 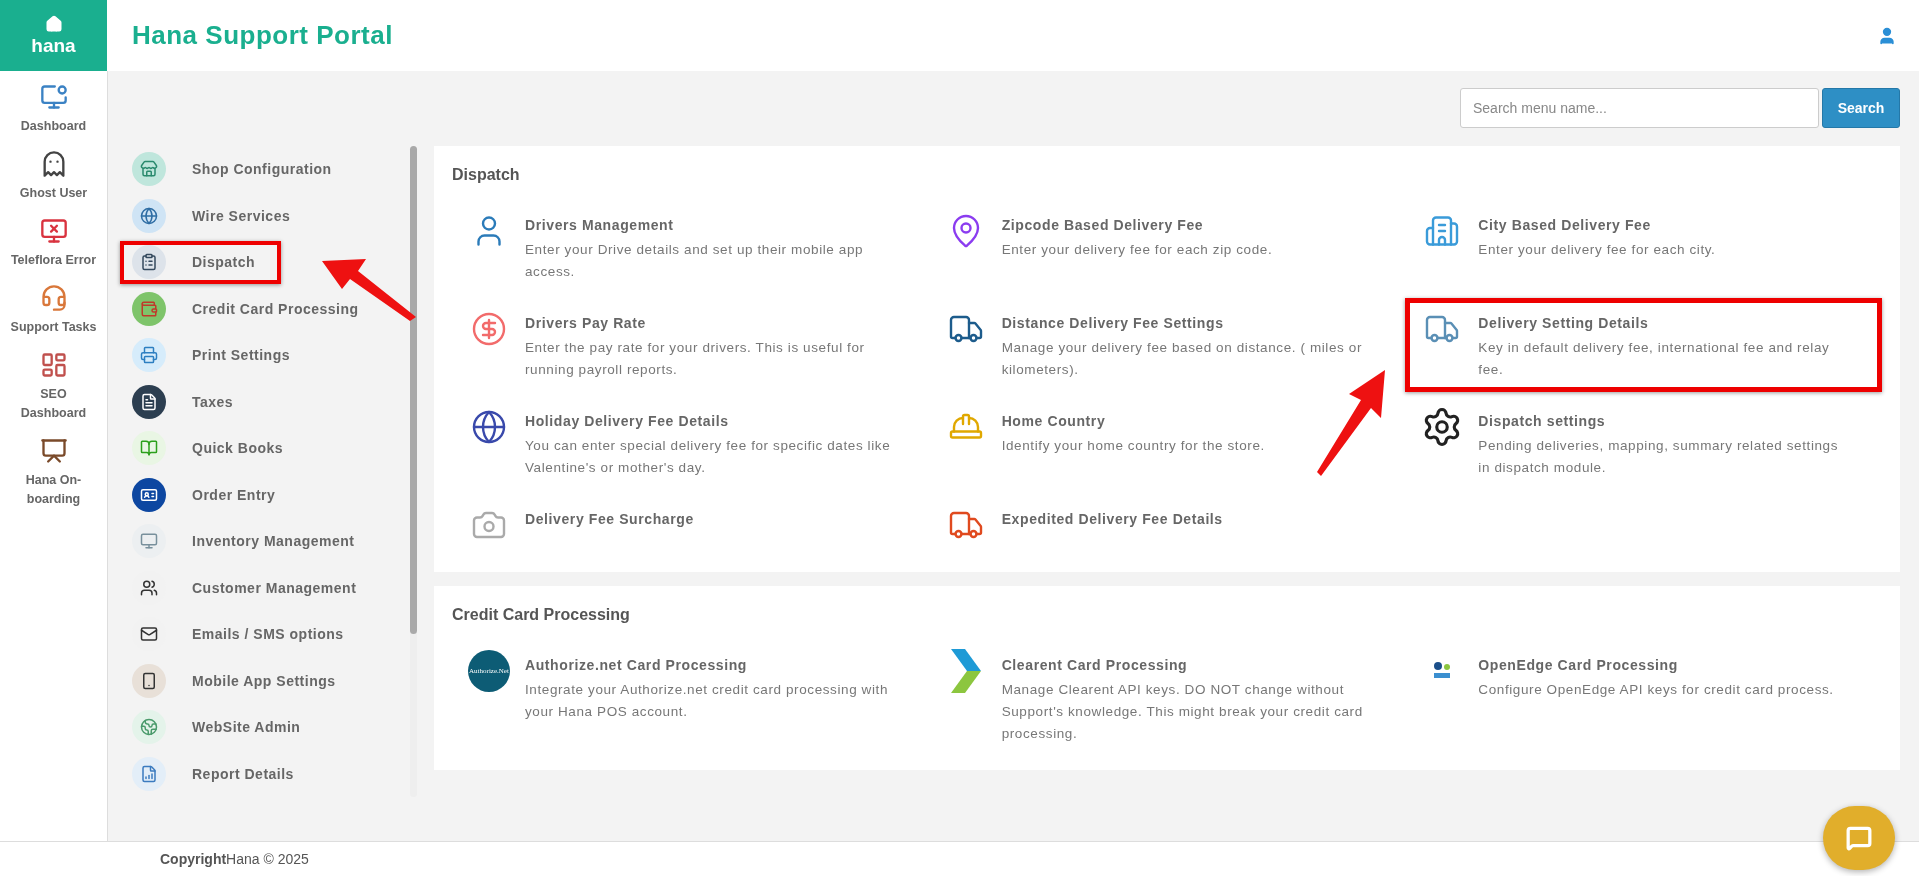 I want to click on menu-description: Configure OpenEdge API keys for credit card process., so click(x=1656, y=690).